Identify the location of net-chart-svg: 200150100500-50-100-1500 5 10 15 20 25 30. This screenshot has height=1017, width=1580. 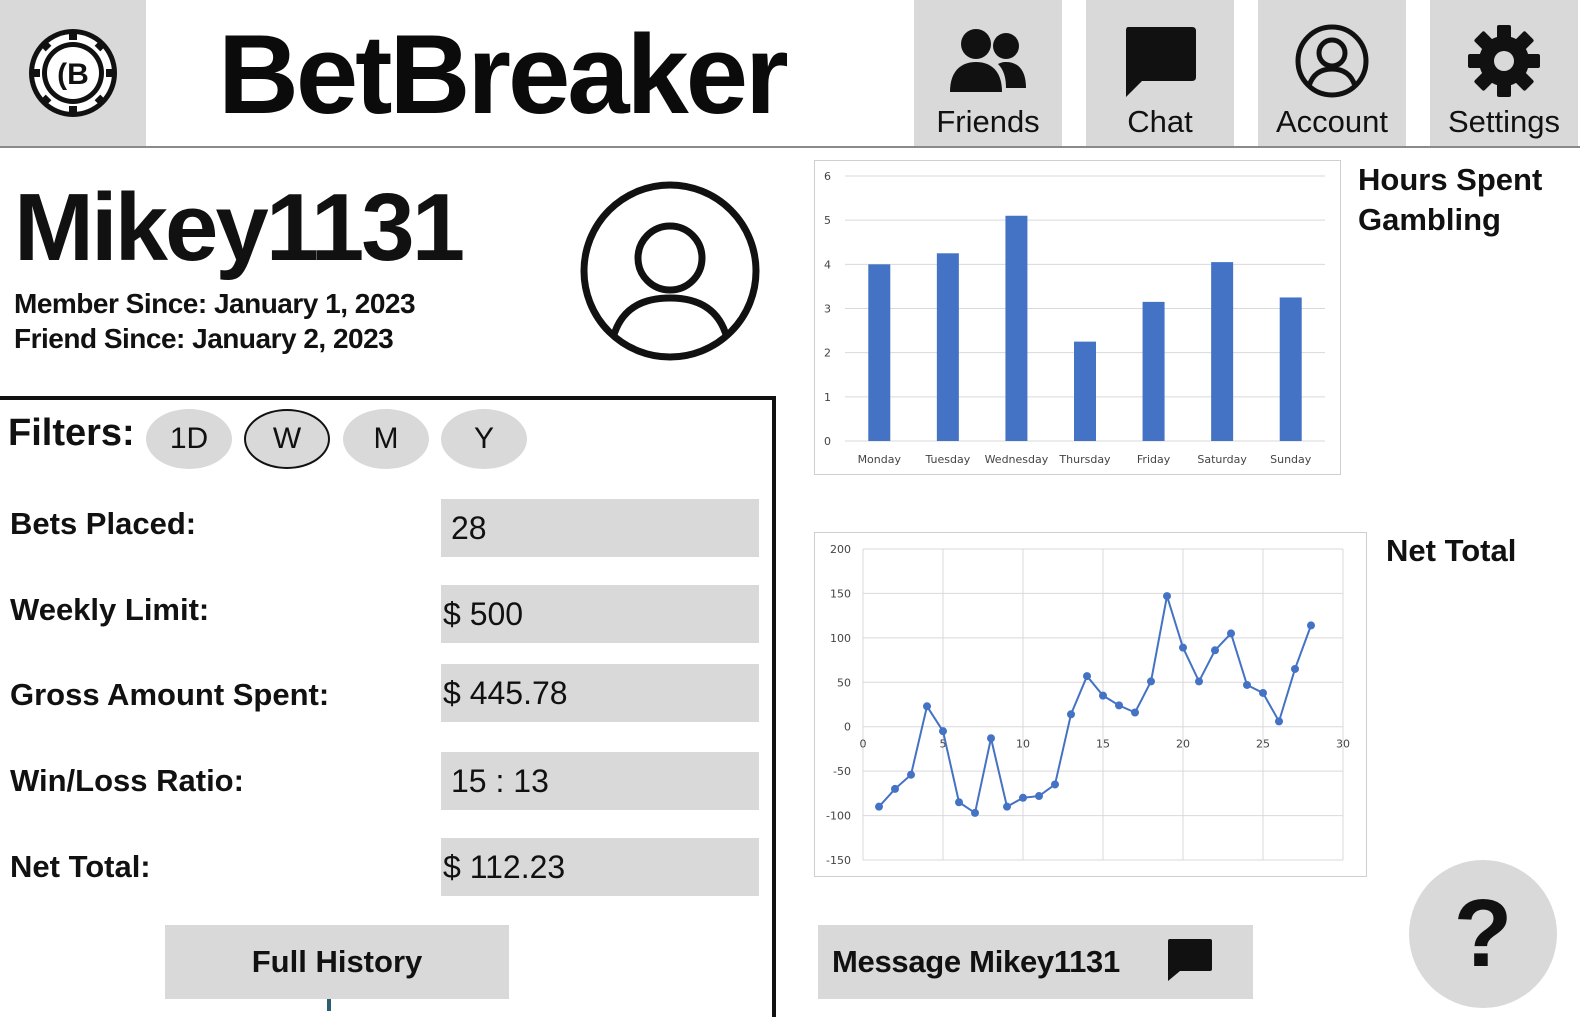
(1088, 705).